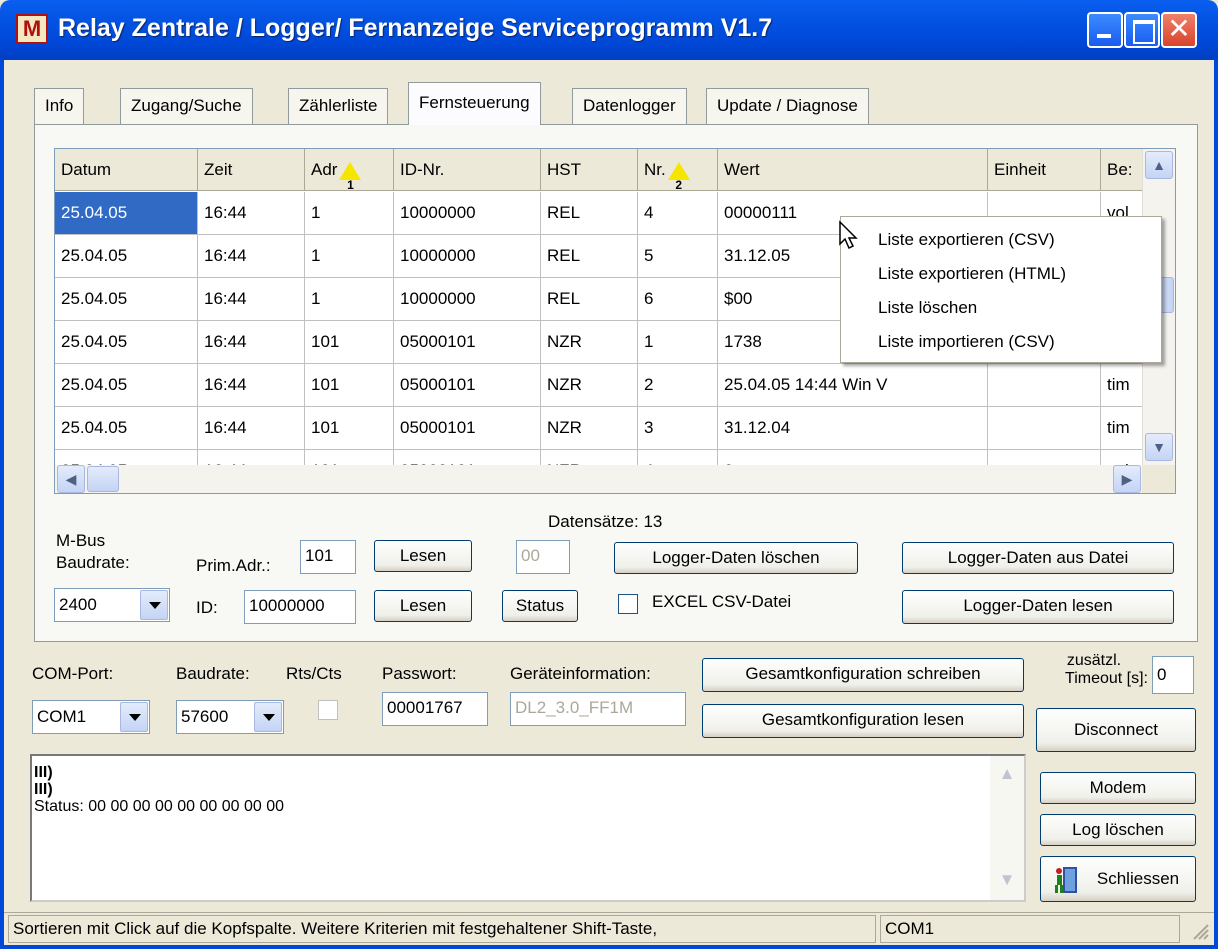 This screenshot has height=949, width=1218. Describe the element at coordinates (126, 170) in the screenshot. I see `column-header-datum: Datum` at that location.